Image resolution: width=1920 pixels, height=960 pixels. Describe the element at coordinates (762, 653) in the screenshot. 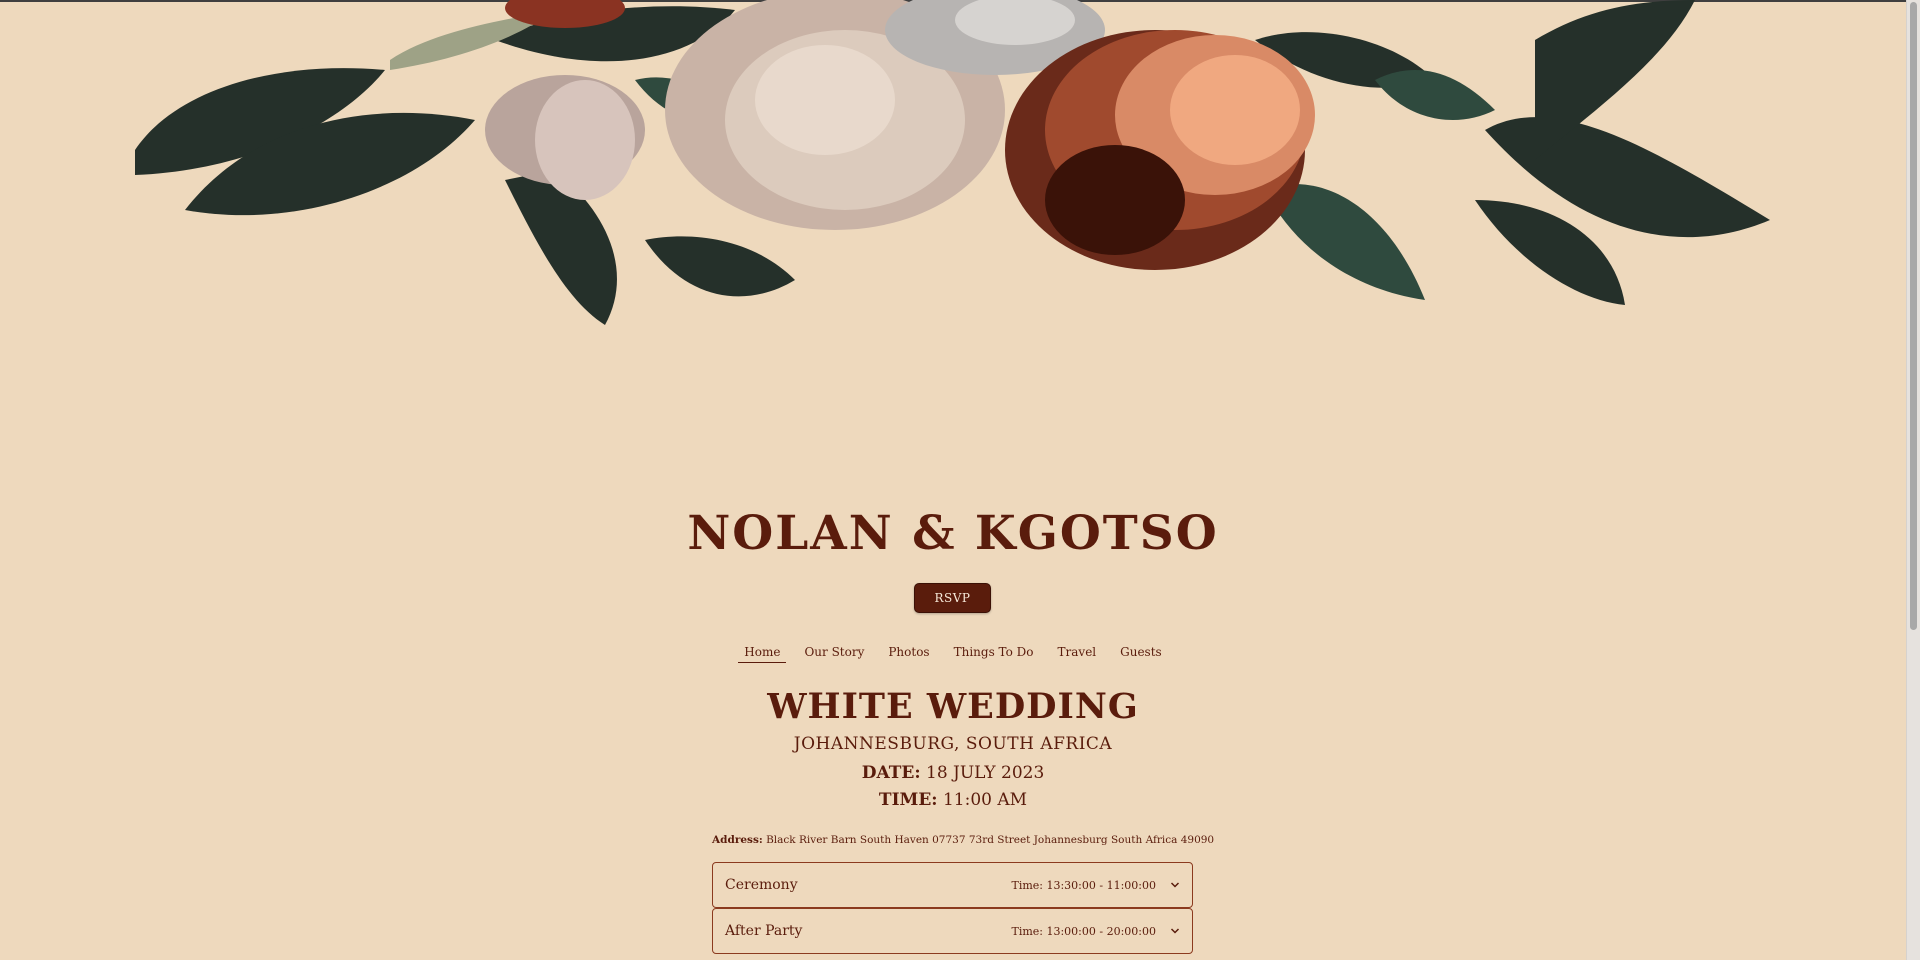

I see `nav-item-home: Home` at that location.